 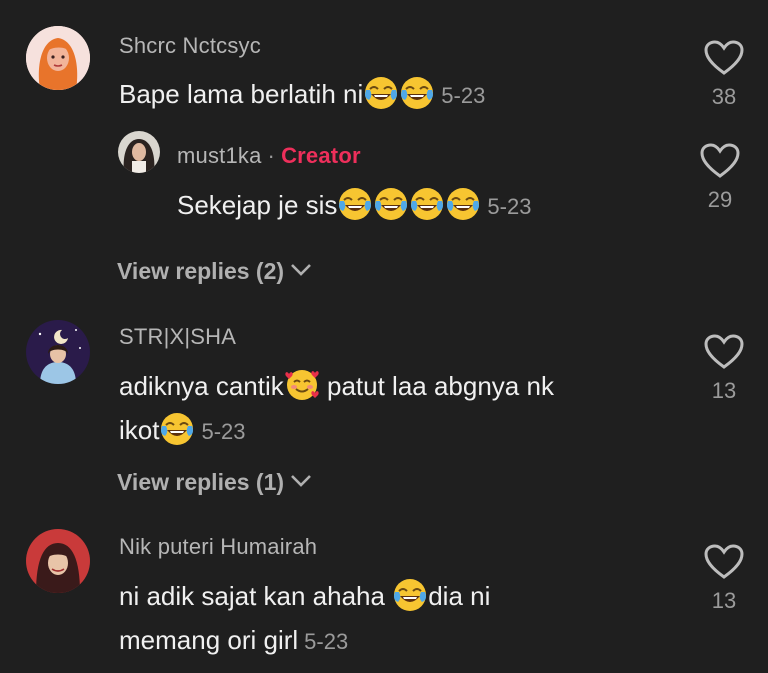 I want to click on comment-text: Bape lama berlatih ni 5-23, so click(x=302, y=95).